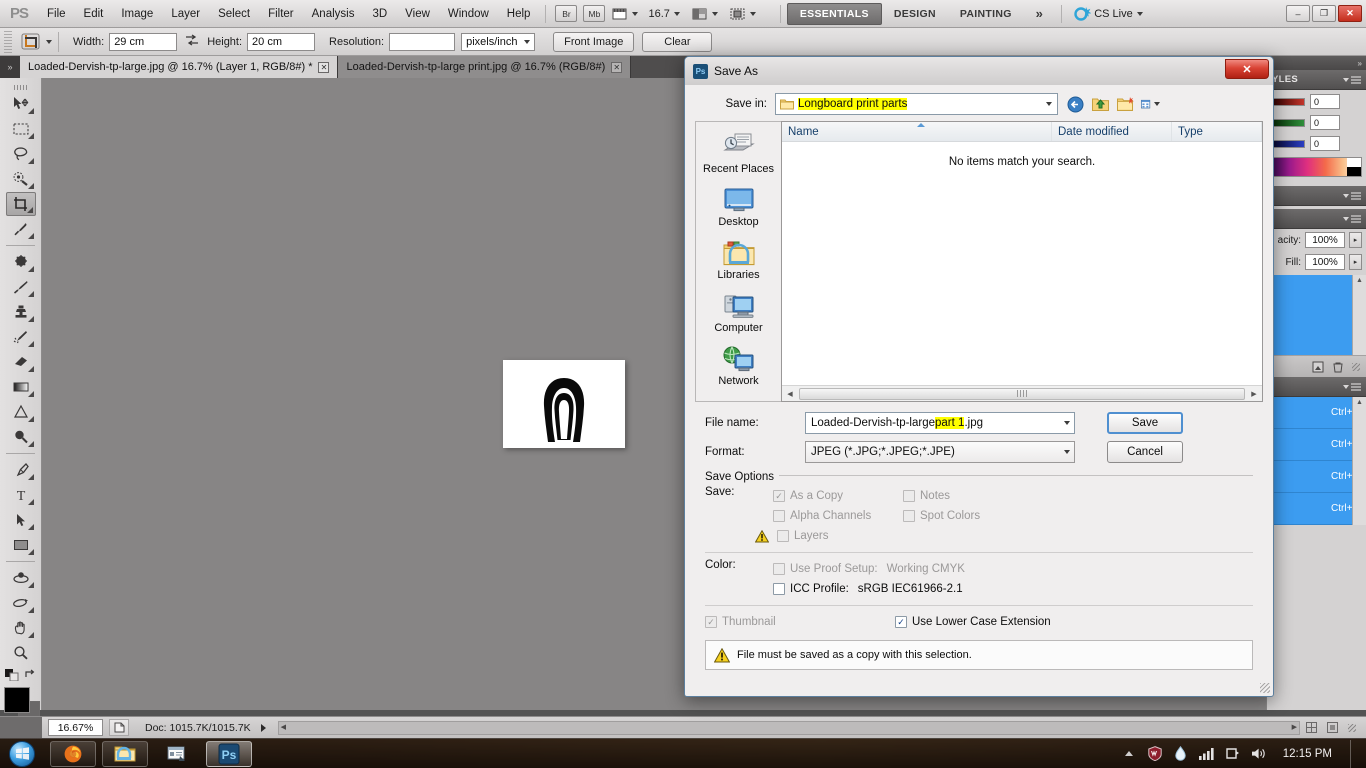 This screenshot has height=768, width=1366. Describe the element at coordinates (909, 516) in the screenshot. I see `spot-colors-checkbox` at that location.